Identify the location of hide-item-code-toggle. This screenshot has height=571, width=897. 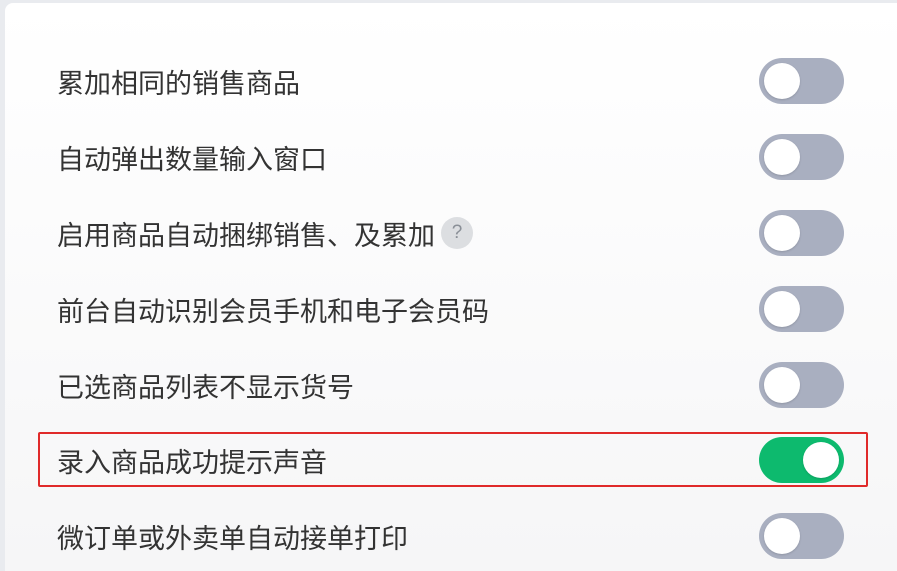
(801, 385).